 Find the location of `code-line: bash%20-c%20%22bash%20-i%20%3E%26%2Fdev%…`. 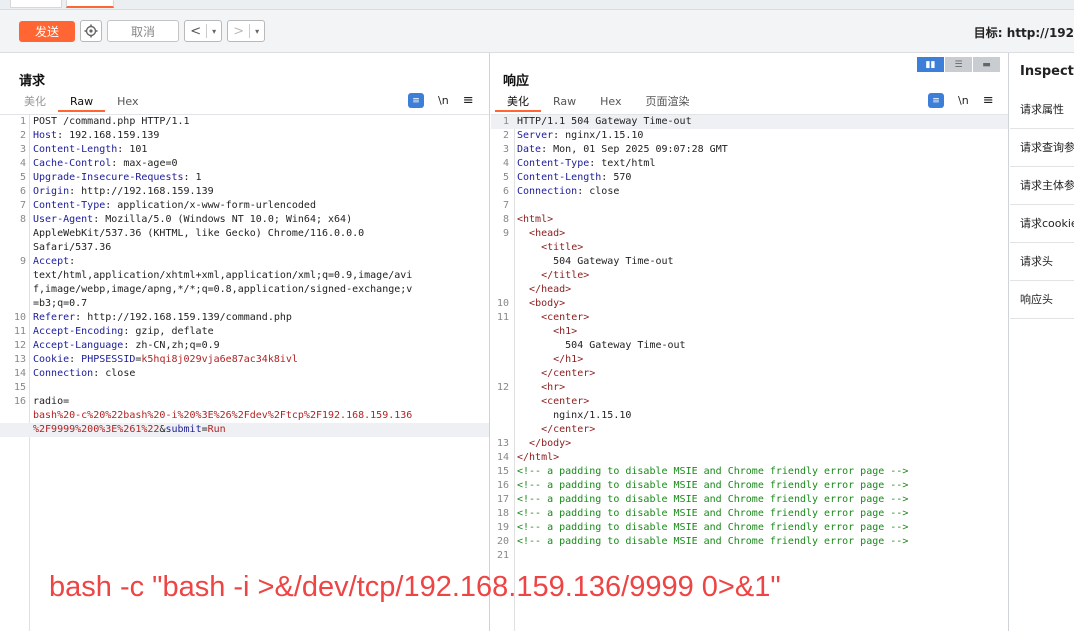

code-line: bash%20-c%20%22bash%20-i%20%3E%26%2Fdev%… is located at coordinates (244, 416).